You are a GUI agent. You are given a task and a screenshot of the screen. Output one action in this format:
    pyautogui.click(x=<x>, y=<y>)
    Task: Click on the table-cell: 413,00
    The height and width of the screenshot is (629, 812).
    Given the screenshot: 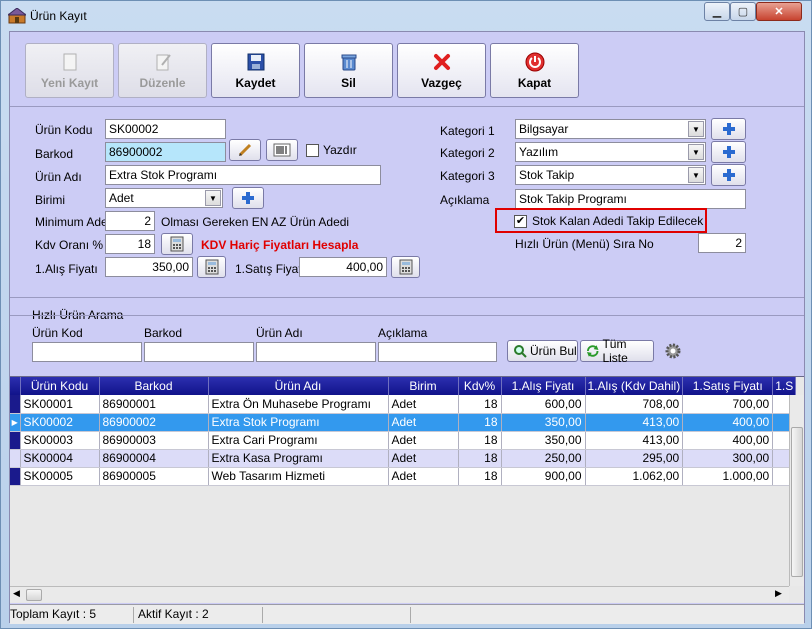 What is the action you would take?
    pyautogui.click(x=634, y=440)
    